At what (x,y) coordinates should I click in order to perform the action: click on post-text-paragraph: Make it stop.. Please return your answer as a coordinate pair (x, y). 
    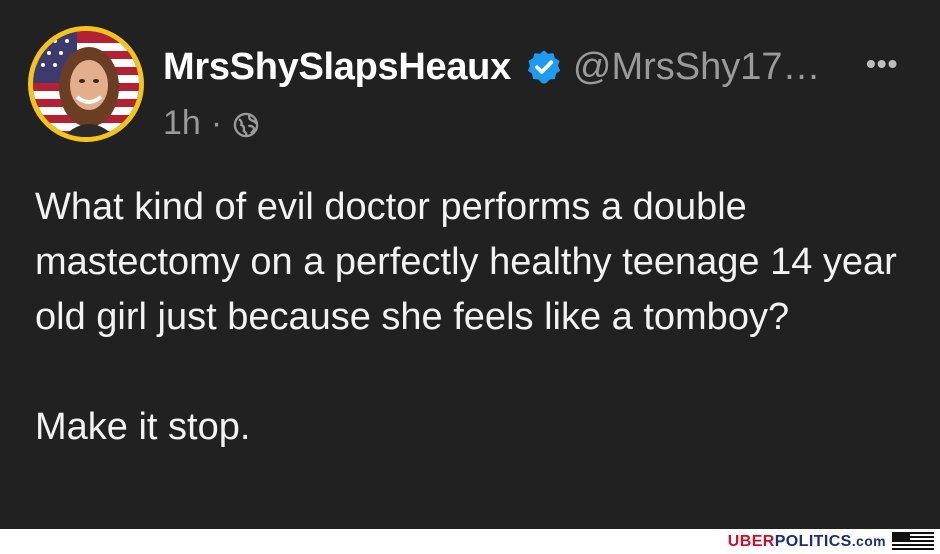
    Looking at the image, I should click on (143, 427).